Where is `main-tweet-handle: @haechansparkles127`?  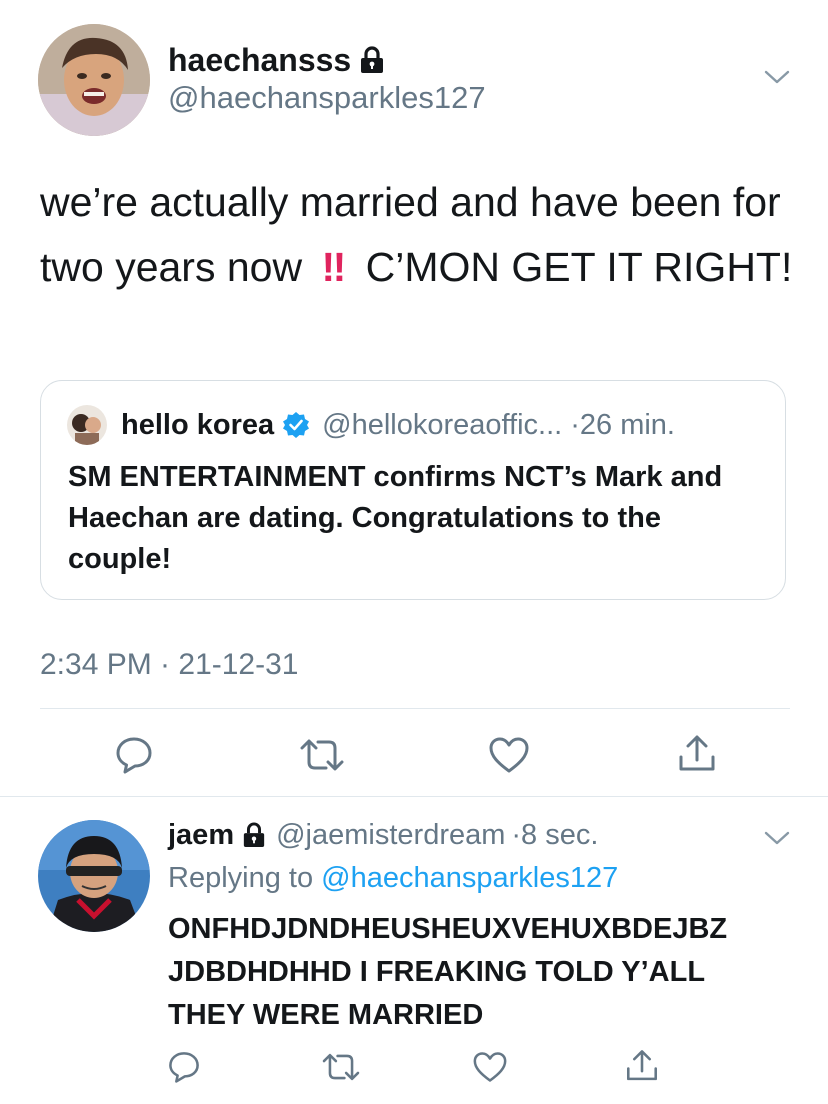
main-tweet-handle: @haechansparkles127 is located at coordinates (327, 98).